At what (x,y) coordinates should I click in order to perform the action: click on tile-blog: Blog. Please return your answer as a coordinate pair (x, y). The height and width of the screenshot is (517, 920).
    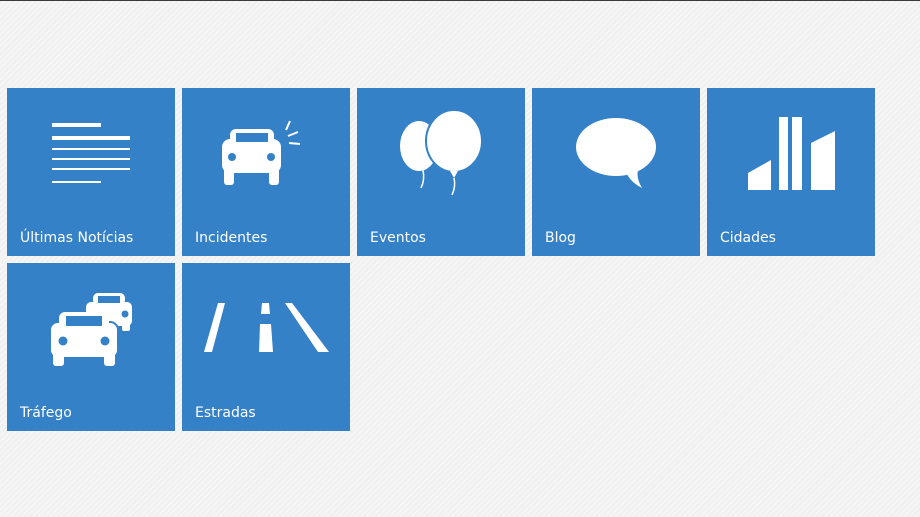
    Looking at the image, I should click on (616, 172).